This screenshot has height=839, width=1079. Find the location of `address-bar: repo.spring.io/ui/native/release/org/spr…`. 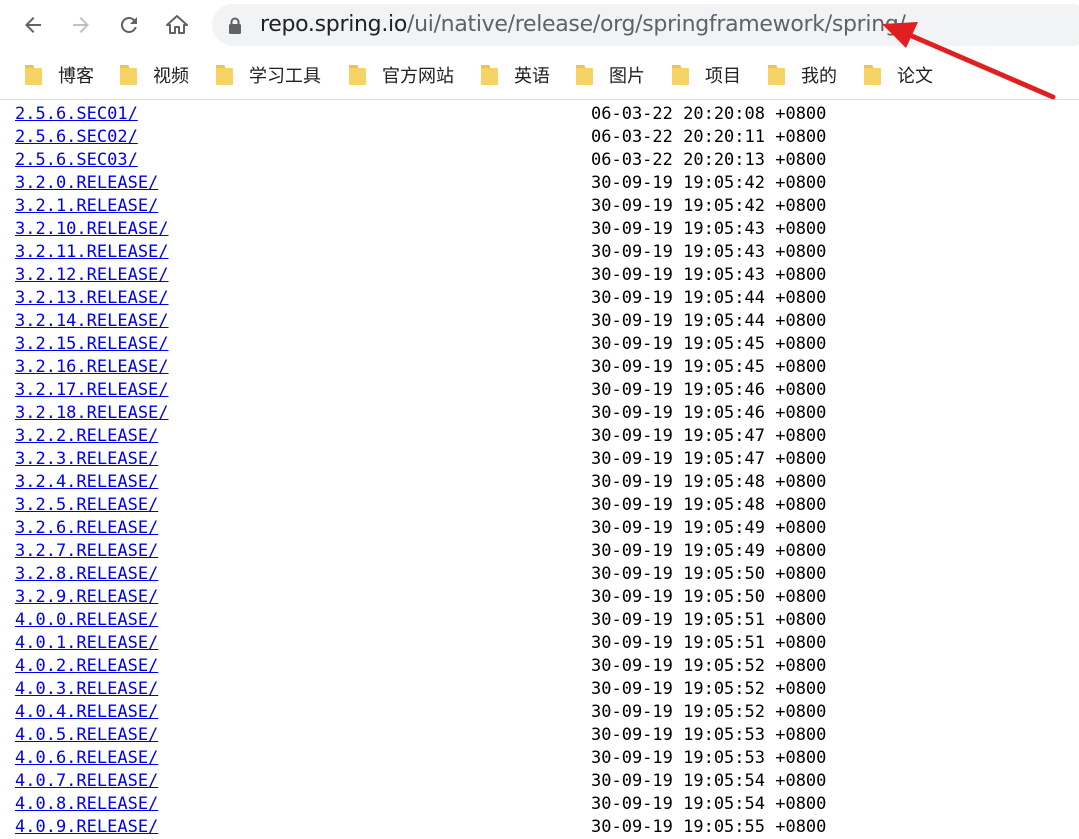

address-bar: repo.spring.io/ui/native/release/org/spr… is located at coordinates (645, 25).